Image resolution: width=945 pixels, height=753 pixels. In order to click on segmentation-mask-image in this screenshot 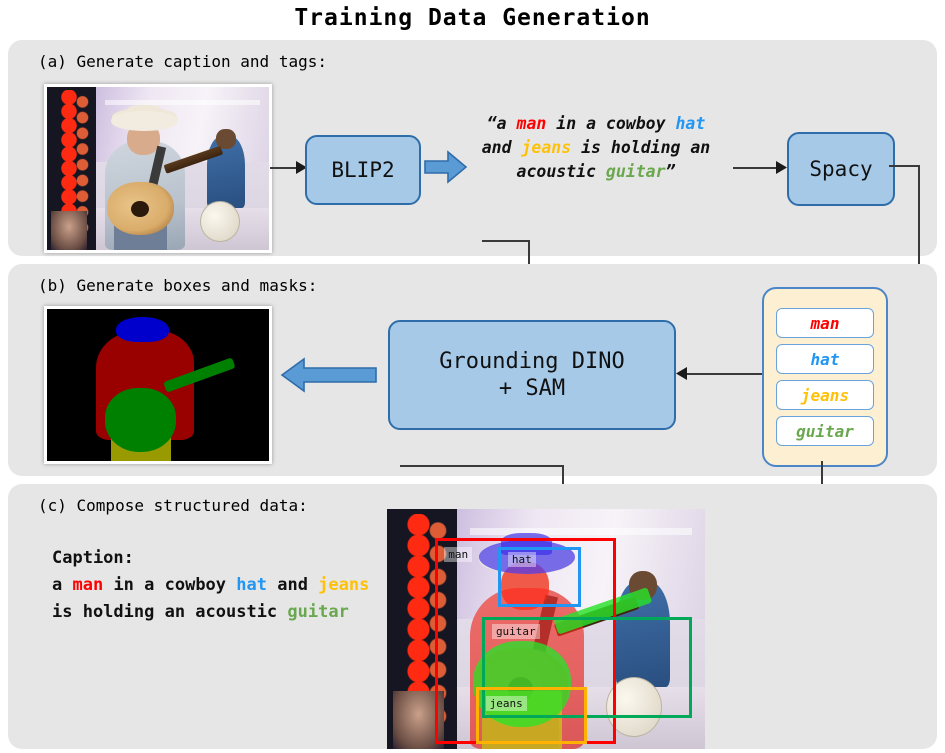, I will do `click(158, 385)`.